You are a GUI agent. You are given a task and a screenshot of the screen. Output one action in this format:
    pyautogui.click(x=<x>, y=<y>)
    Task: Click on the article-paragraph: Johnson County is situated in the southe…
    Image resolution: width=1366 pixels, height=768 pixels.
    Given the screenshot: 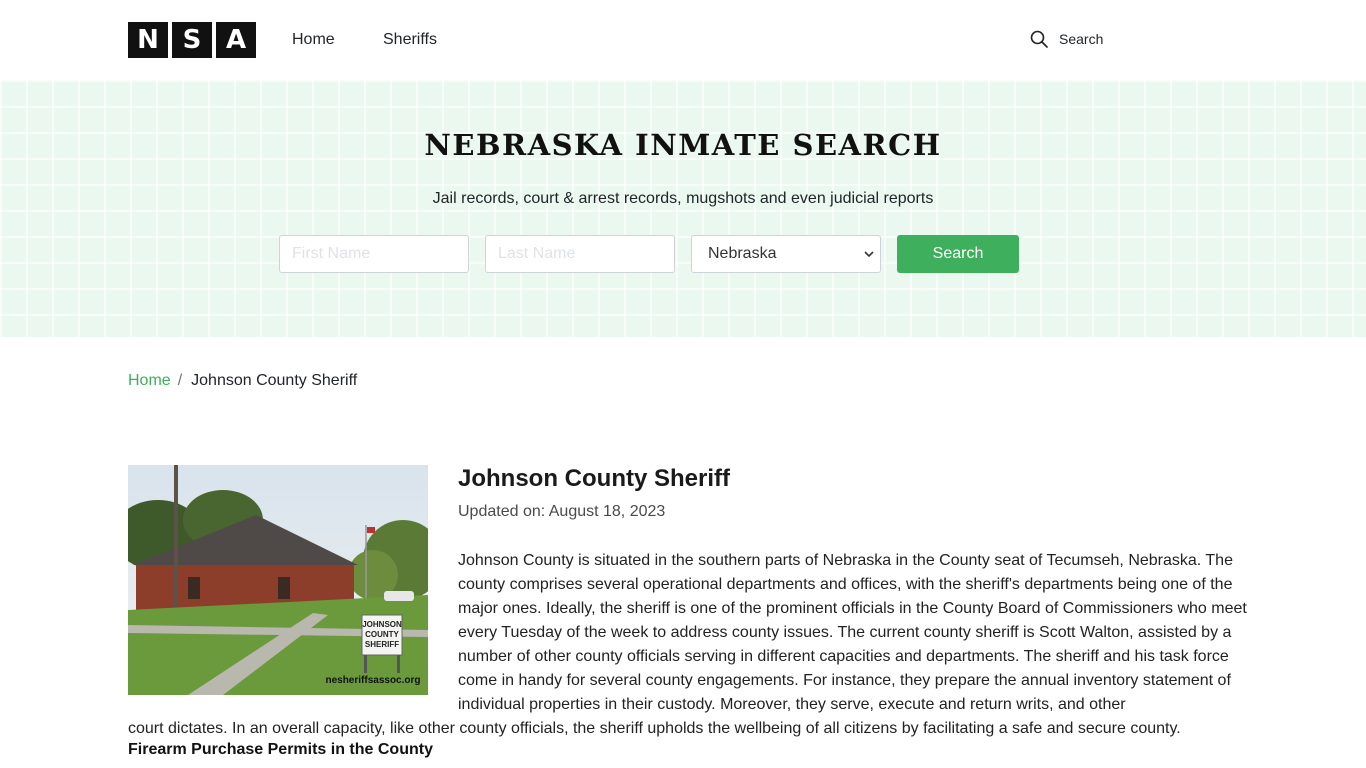 What is the action you would take?
    pyautogui.click(x=852, y=632)
    